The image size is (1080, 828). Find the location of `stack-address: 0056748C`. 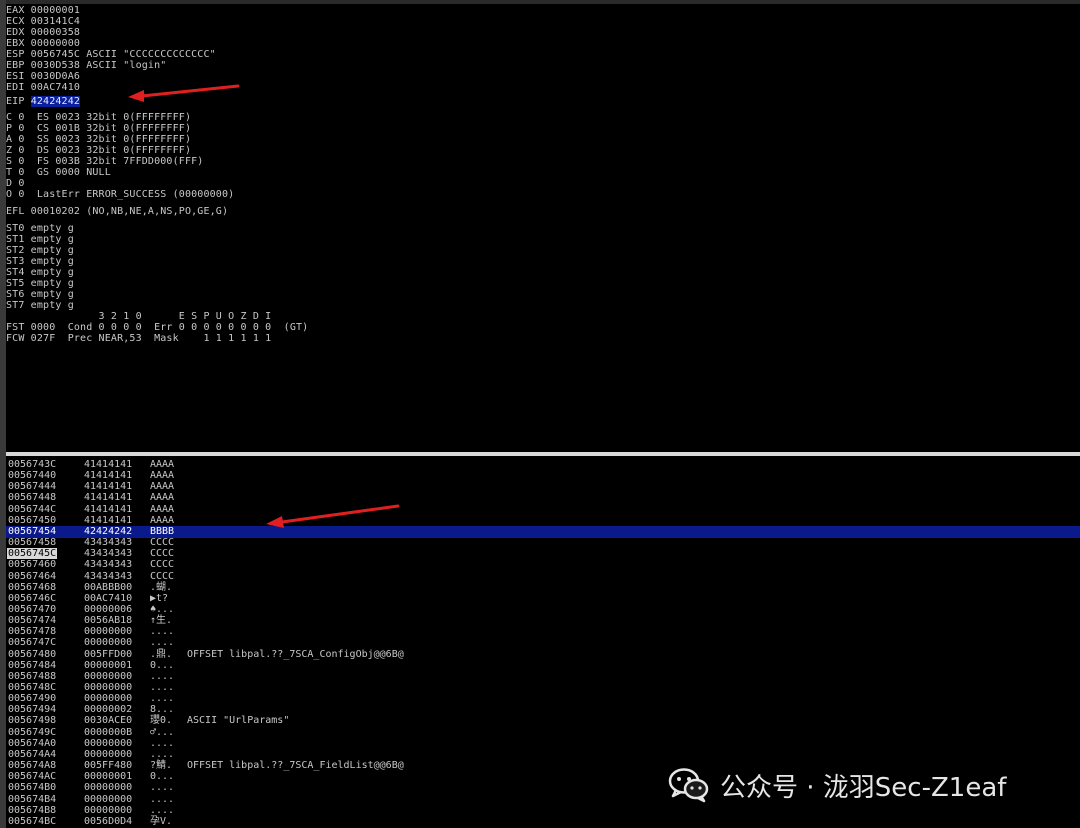

stack-address: 0056748C is located at coordinates (32, 687).